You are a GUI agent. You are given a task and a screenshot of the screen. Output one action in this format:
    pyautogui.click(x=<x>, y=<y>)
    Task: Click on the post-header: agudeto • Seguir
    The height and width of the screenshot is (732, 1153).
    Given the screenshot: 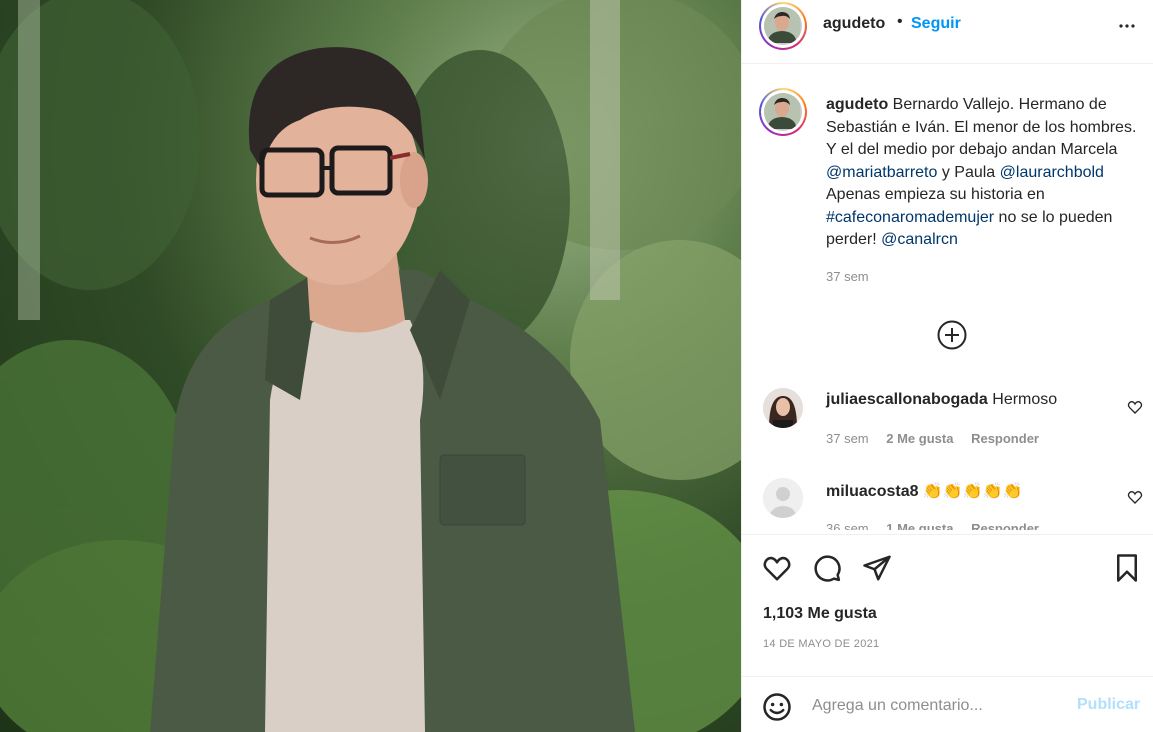 What is the action you would take?
    pyautogui.click(x=947, y=32)
    